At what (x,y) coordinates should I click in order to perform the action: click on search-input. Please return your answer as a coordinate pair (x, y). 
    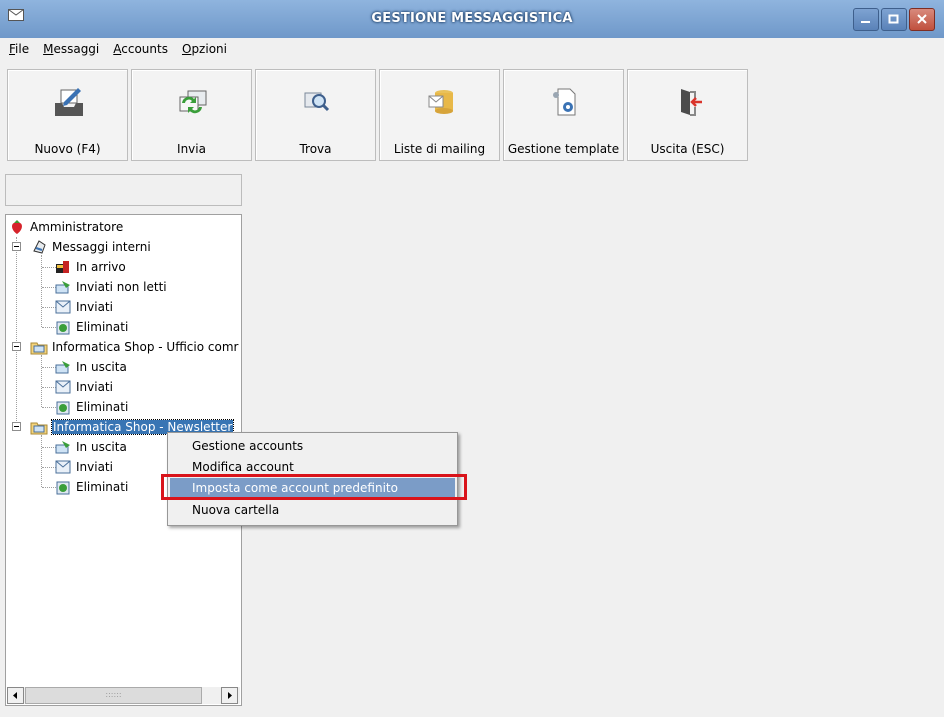
    Looking at the image, I should click on (123, 190).